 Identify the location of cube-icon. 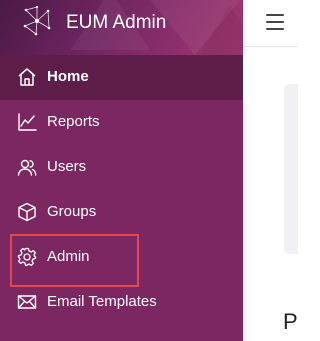
(27, 212).